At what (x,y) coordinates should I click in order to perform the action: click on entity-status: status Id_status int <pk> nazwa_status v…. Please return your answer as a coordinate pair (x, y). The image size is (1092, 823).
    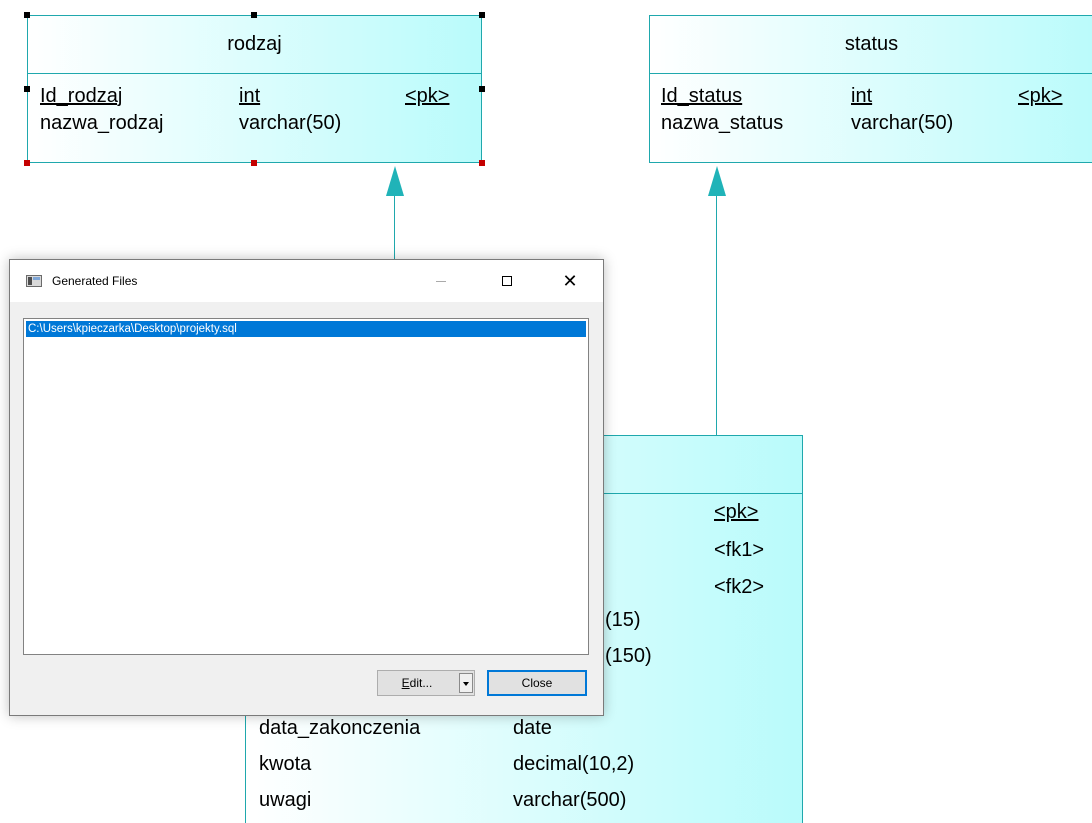
    Looking at the image, I should click on (870, 89).